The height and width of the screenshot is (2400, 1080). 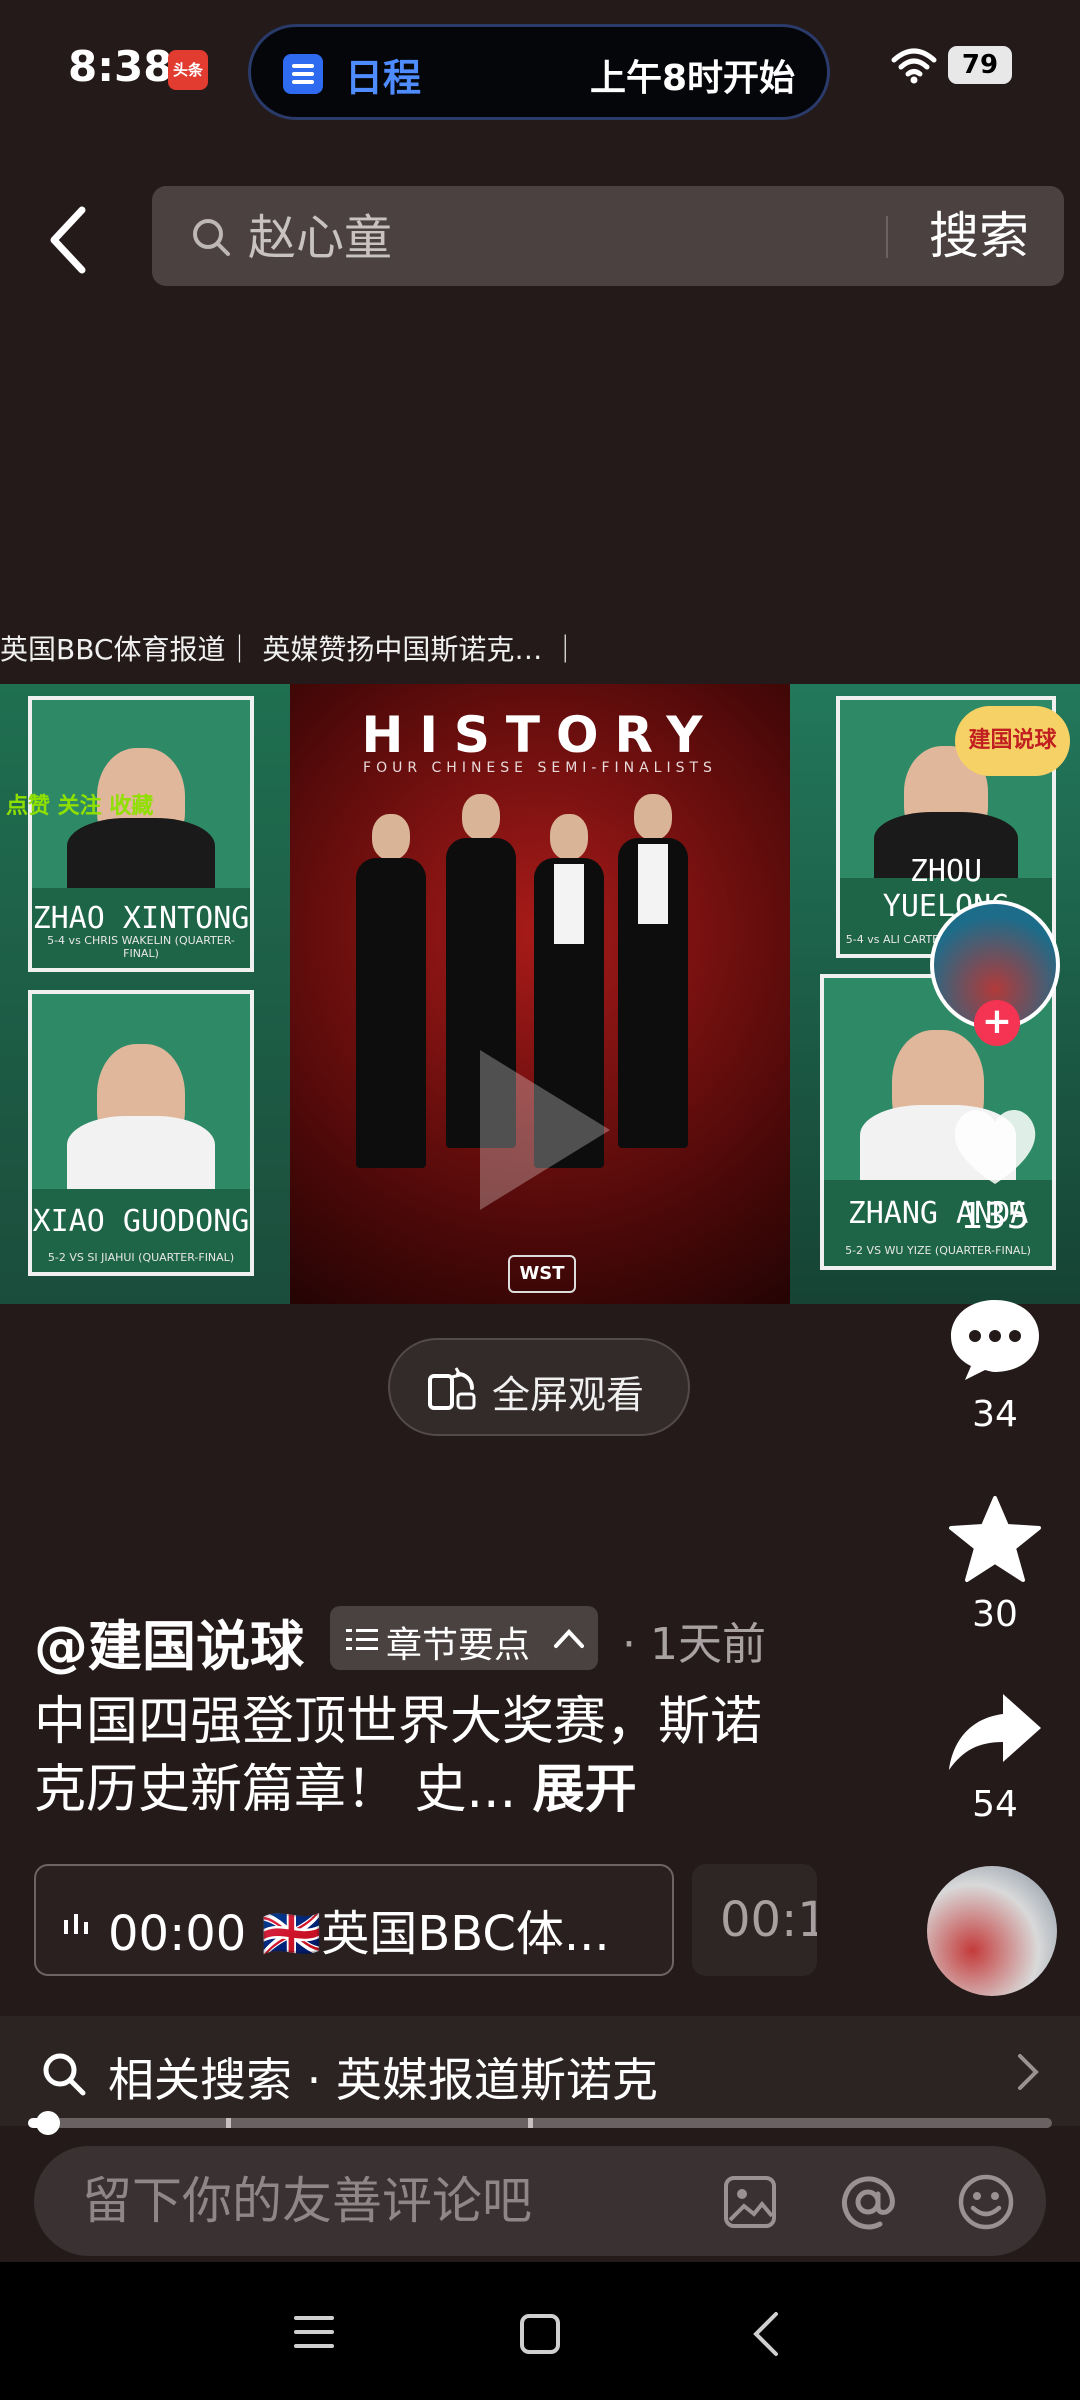 I want to click on poster-subtitle: FOUR CHINESE SEMI-FINALISTS, so click(x=540, y=768).